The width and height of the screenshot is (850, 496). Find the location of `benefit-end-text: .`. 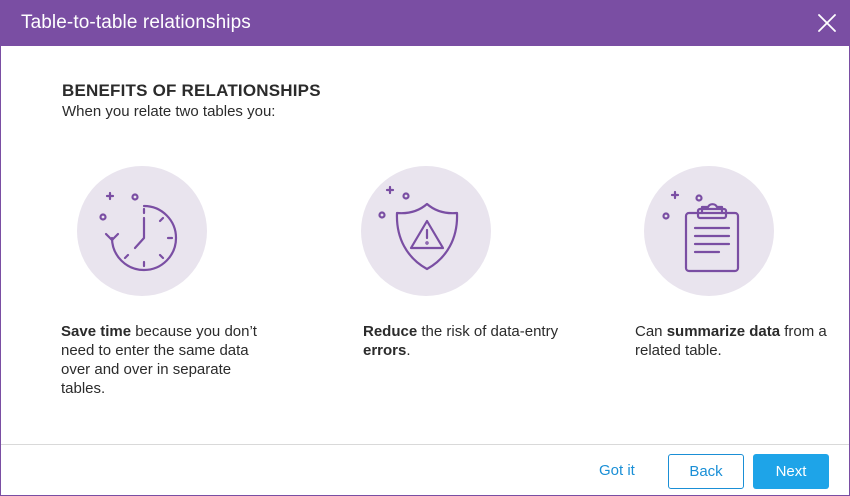

benefit-end-text: . is located at coordinates (408, 350).